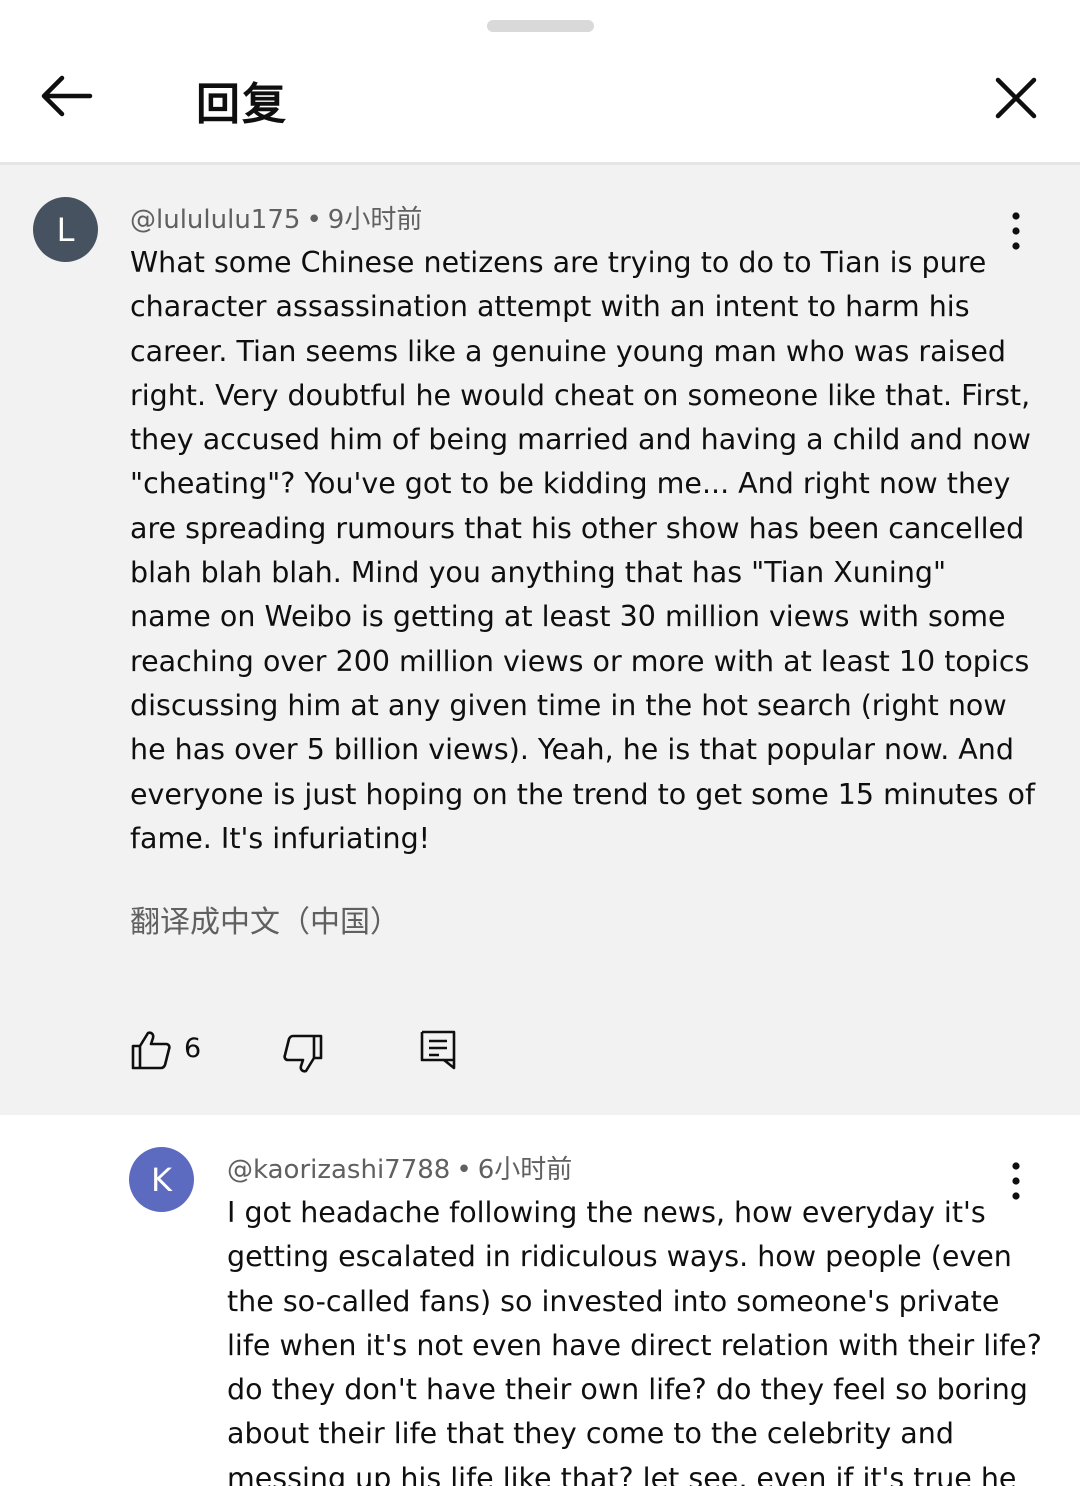  What do you see at coordinates (540, 26) in the screenshot?
I see `drag-handle` at bounding box center [540, 26].